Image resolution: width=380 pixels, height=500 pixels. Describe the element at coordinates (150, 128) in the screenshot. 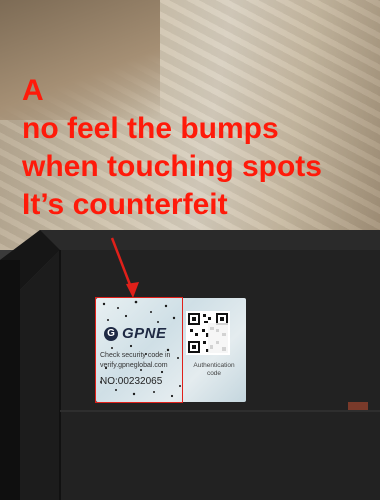

I see `caption-line-2: no feel the bumps` at that location.